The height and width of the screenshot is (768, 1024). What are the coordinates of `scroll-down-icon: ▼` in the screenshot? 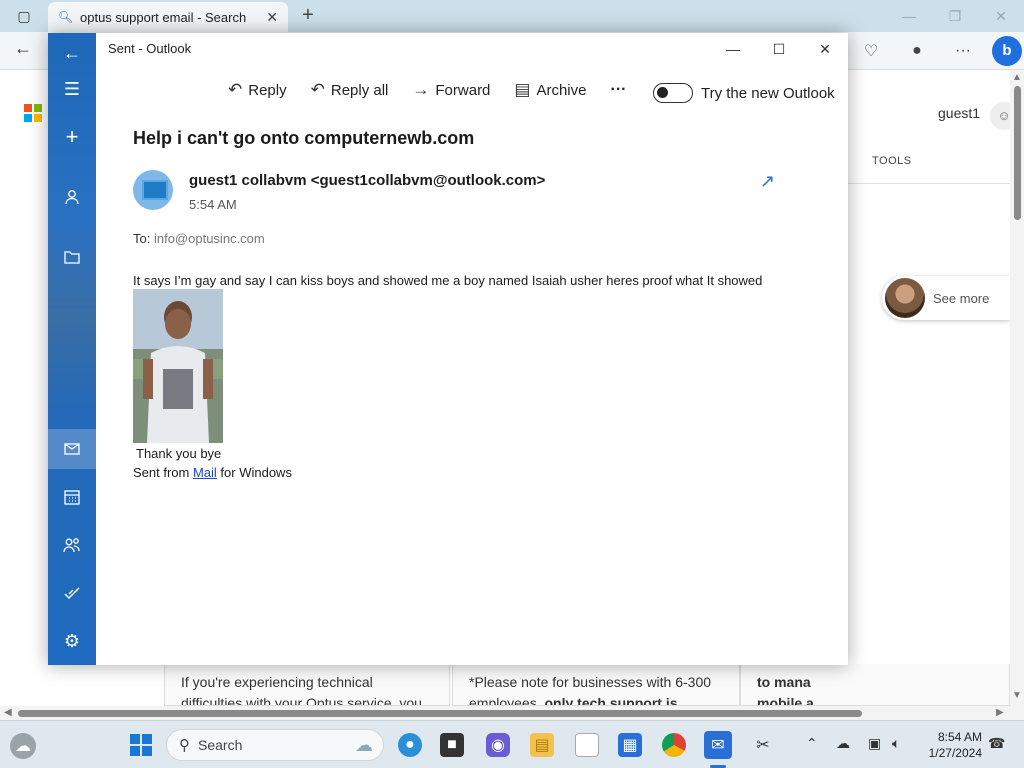 It's located at (1017, 695).